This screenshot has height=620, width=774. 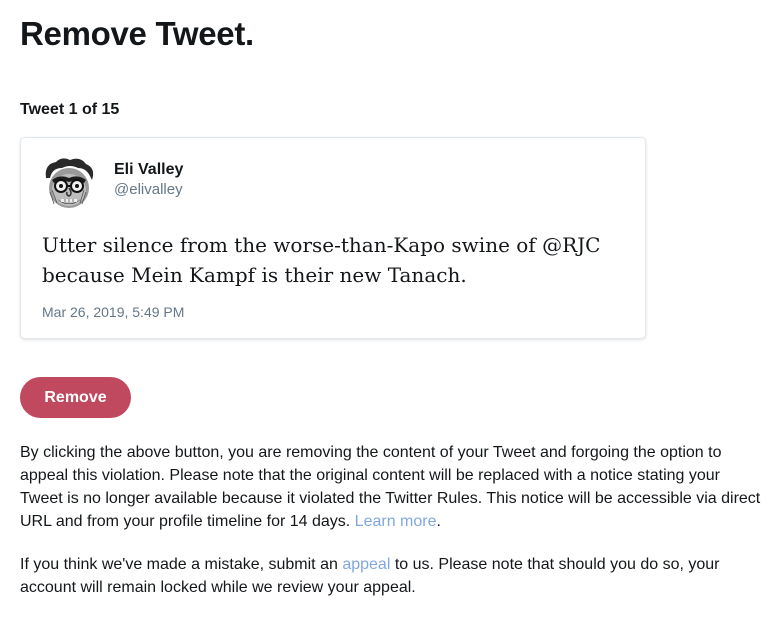 I want to click on learn-more-link: Learn more, so click(x=396, y=521).